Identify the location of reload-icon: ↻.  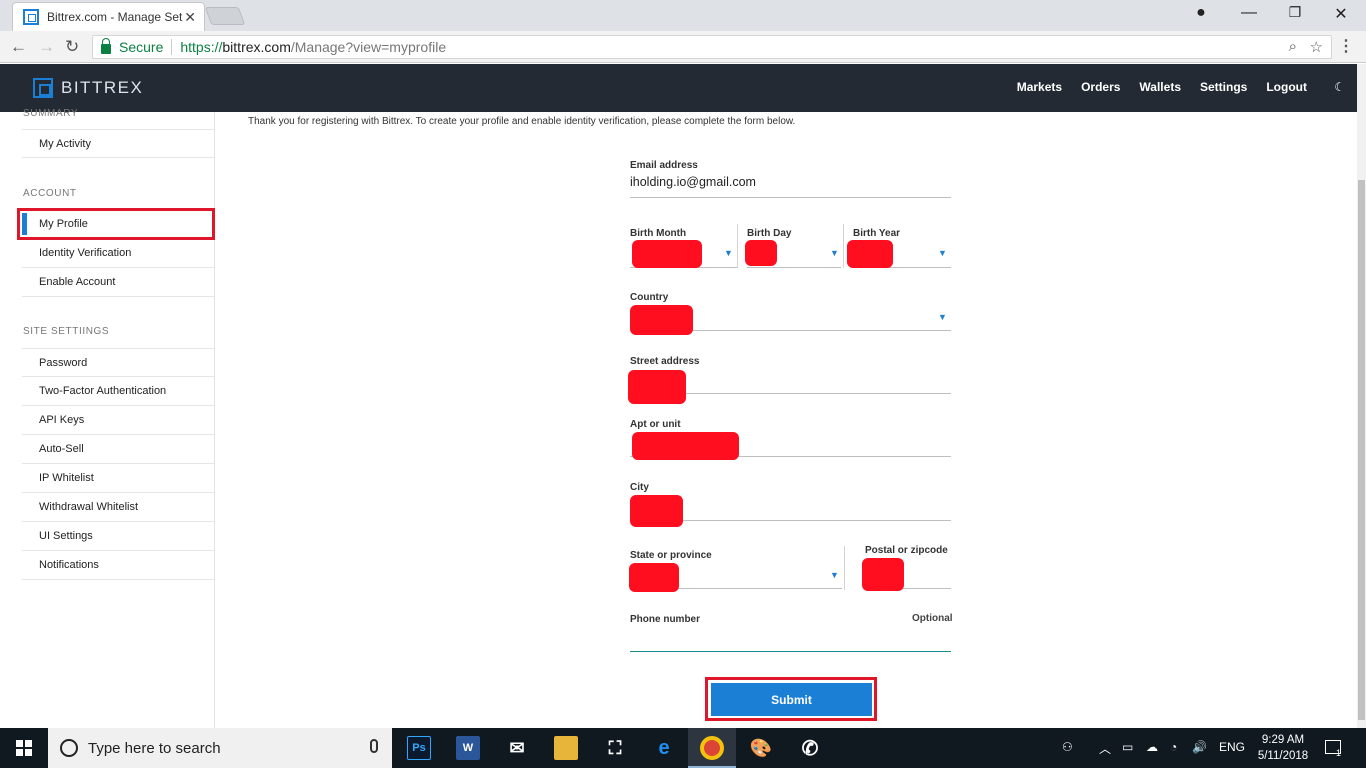
(72, 47).